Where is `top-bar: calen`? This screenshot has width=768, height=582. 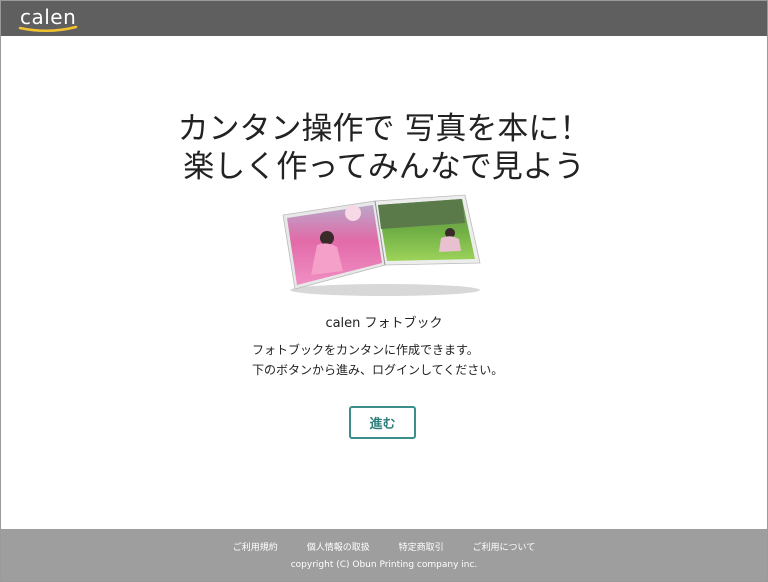 top-bar: calen is located at coordinates (384, 18).